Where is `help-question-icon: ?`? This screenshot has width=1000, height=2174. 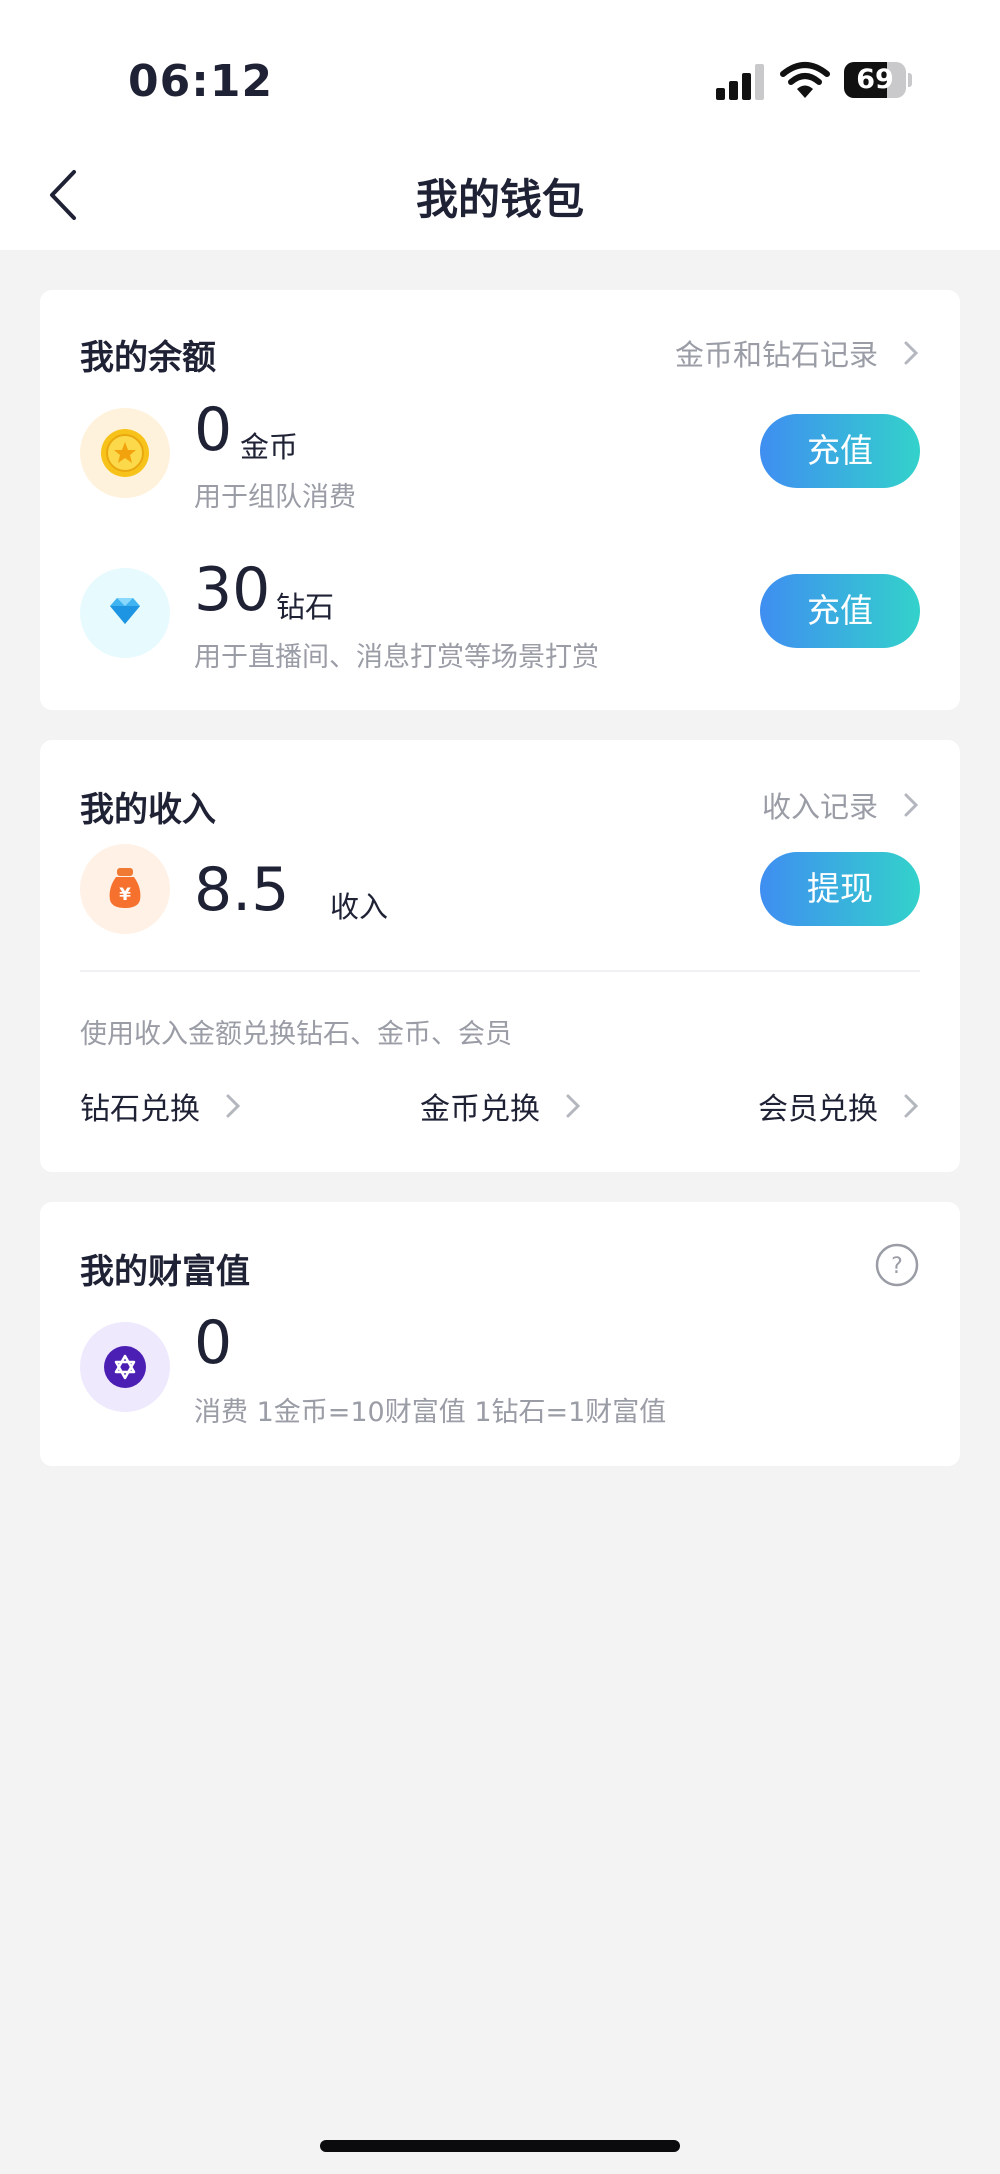
help-question-icon: ? is located at coordinates (897, 1265).